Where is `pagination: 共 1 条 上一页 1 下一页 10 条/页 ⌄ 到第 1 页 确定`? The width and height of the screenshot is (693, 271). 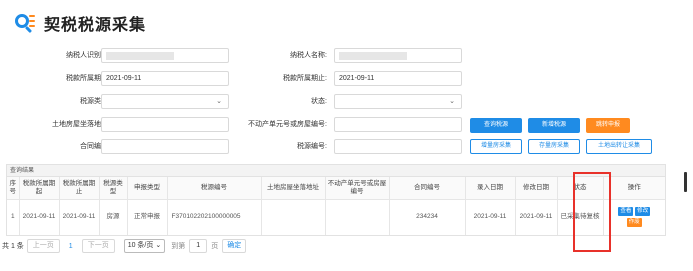
pagination: 共 1 条 上一页 1 下一页 10 条/页 ⌄ 到第 1 页 确定 is located at coordinates (123, 246).